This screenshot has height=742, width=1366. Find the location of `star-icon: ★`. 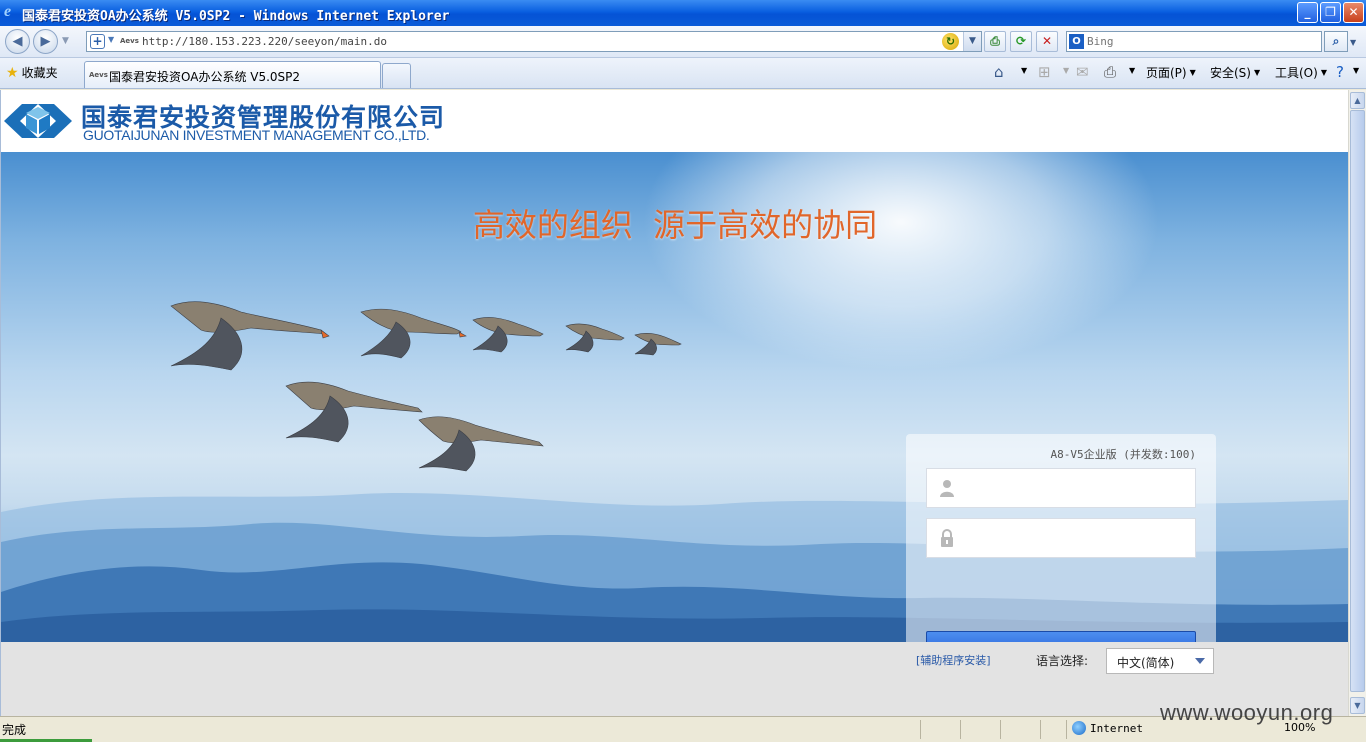

star-icon: ★ is located at coordinates (12, 73).